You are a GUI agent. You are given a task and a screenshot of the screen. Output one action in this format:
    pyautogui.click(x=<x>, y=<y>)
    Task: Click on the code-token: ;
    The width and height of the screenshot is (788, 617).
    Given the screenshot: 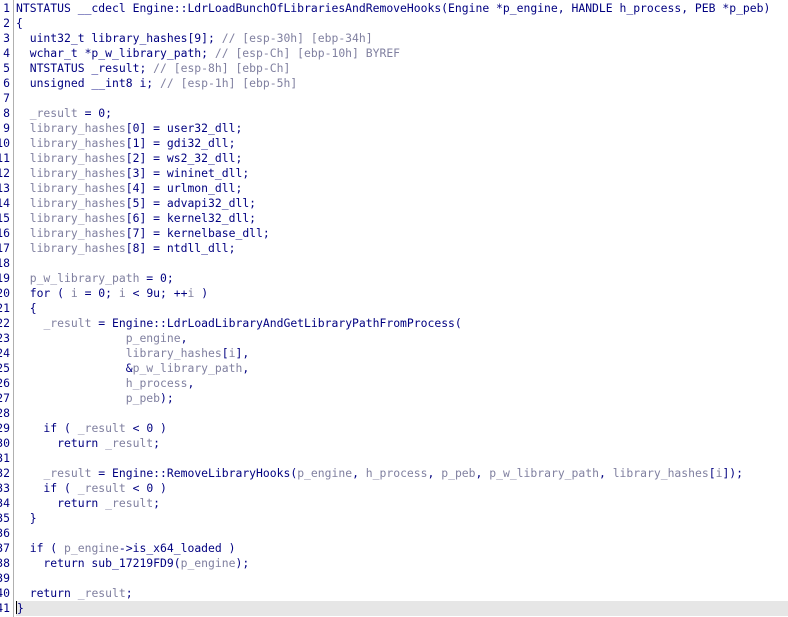 What is the action you would take?
    pyautogui.click(x=157, y=503)
    